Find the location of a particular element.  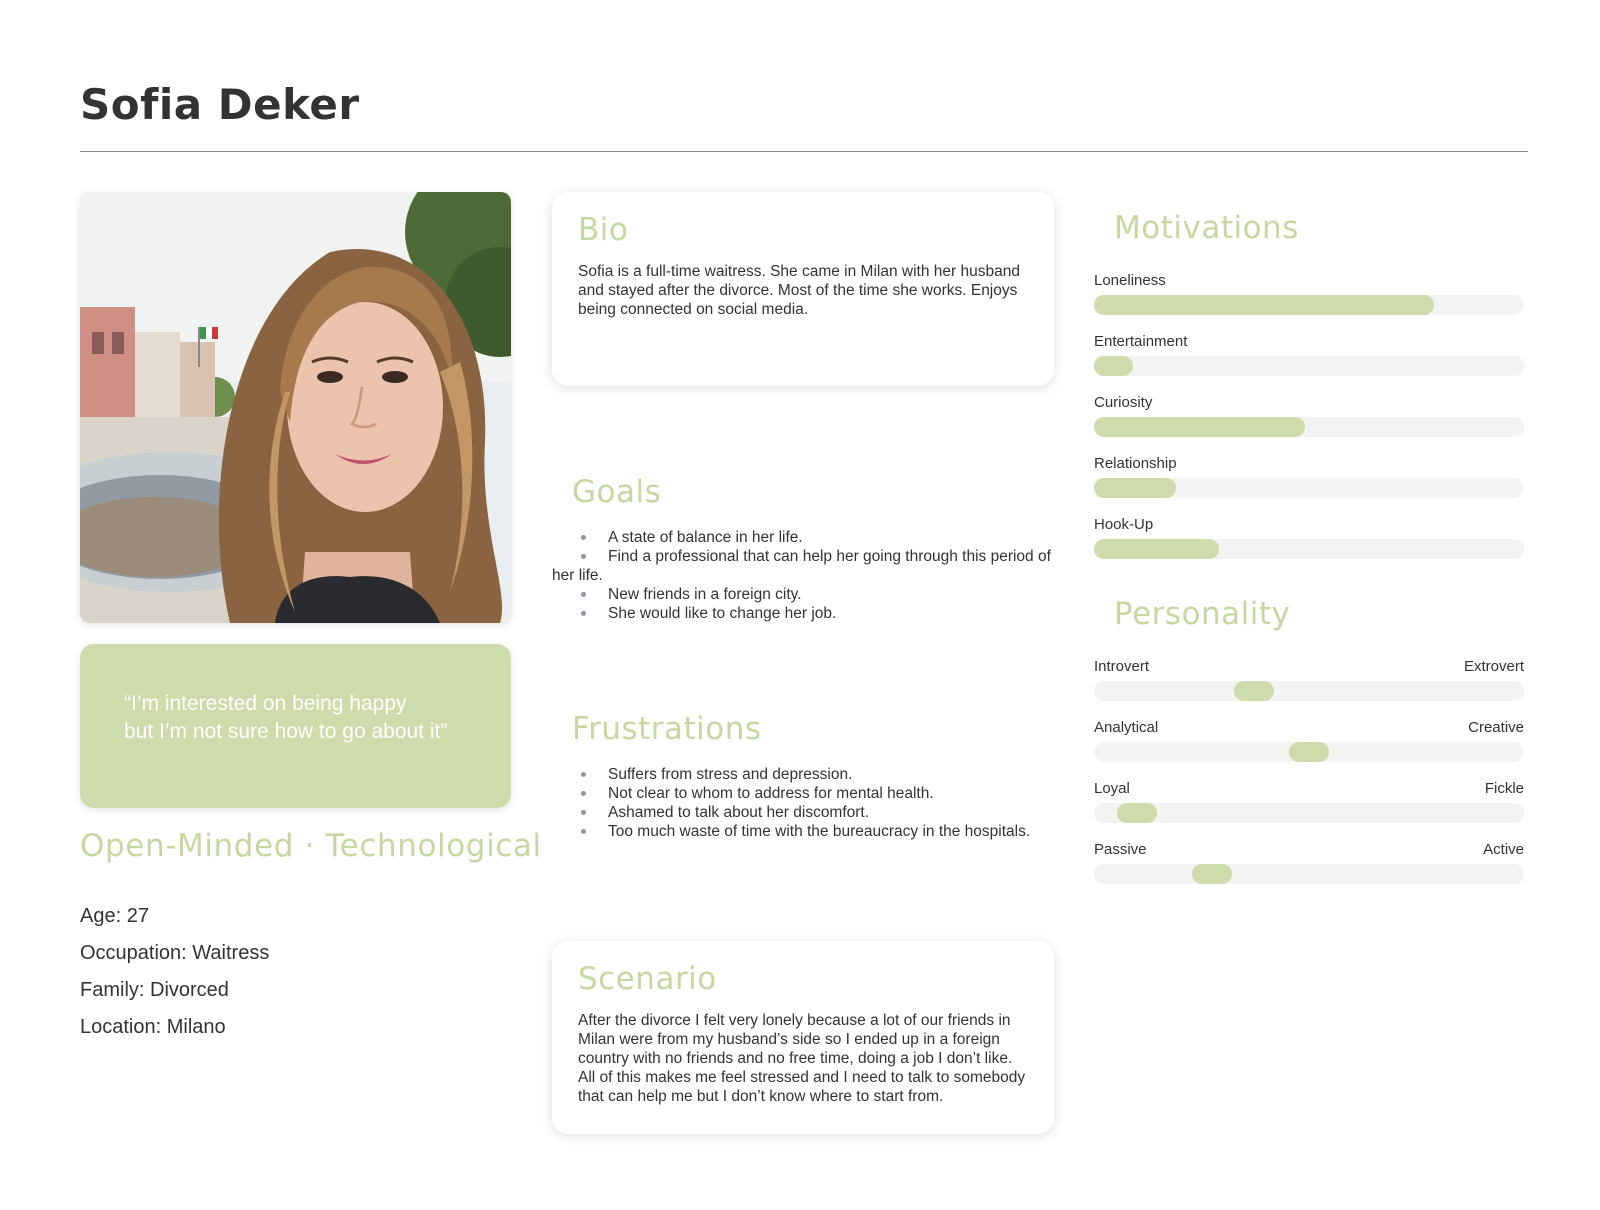

personality-row: Loyal Fickle is located at coordinates (1309, 810).